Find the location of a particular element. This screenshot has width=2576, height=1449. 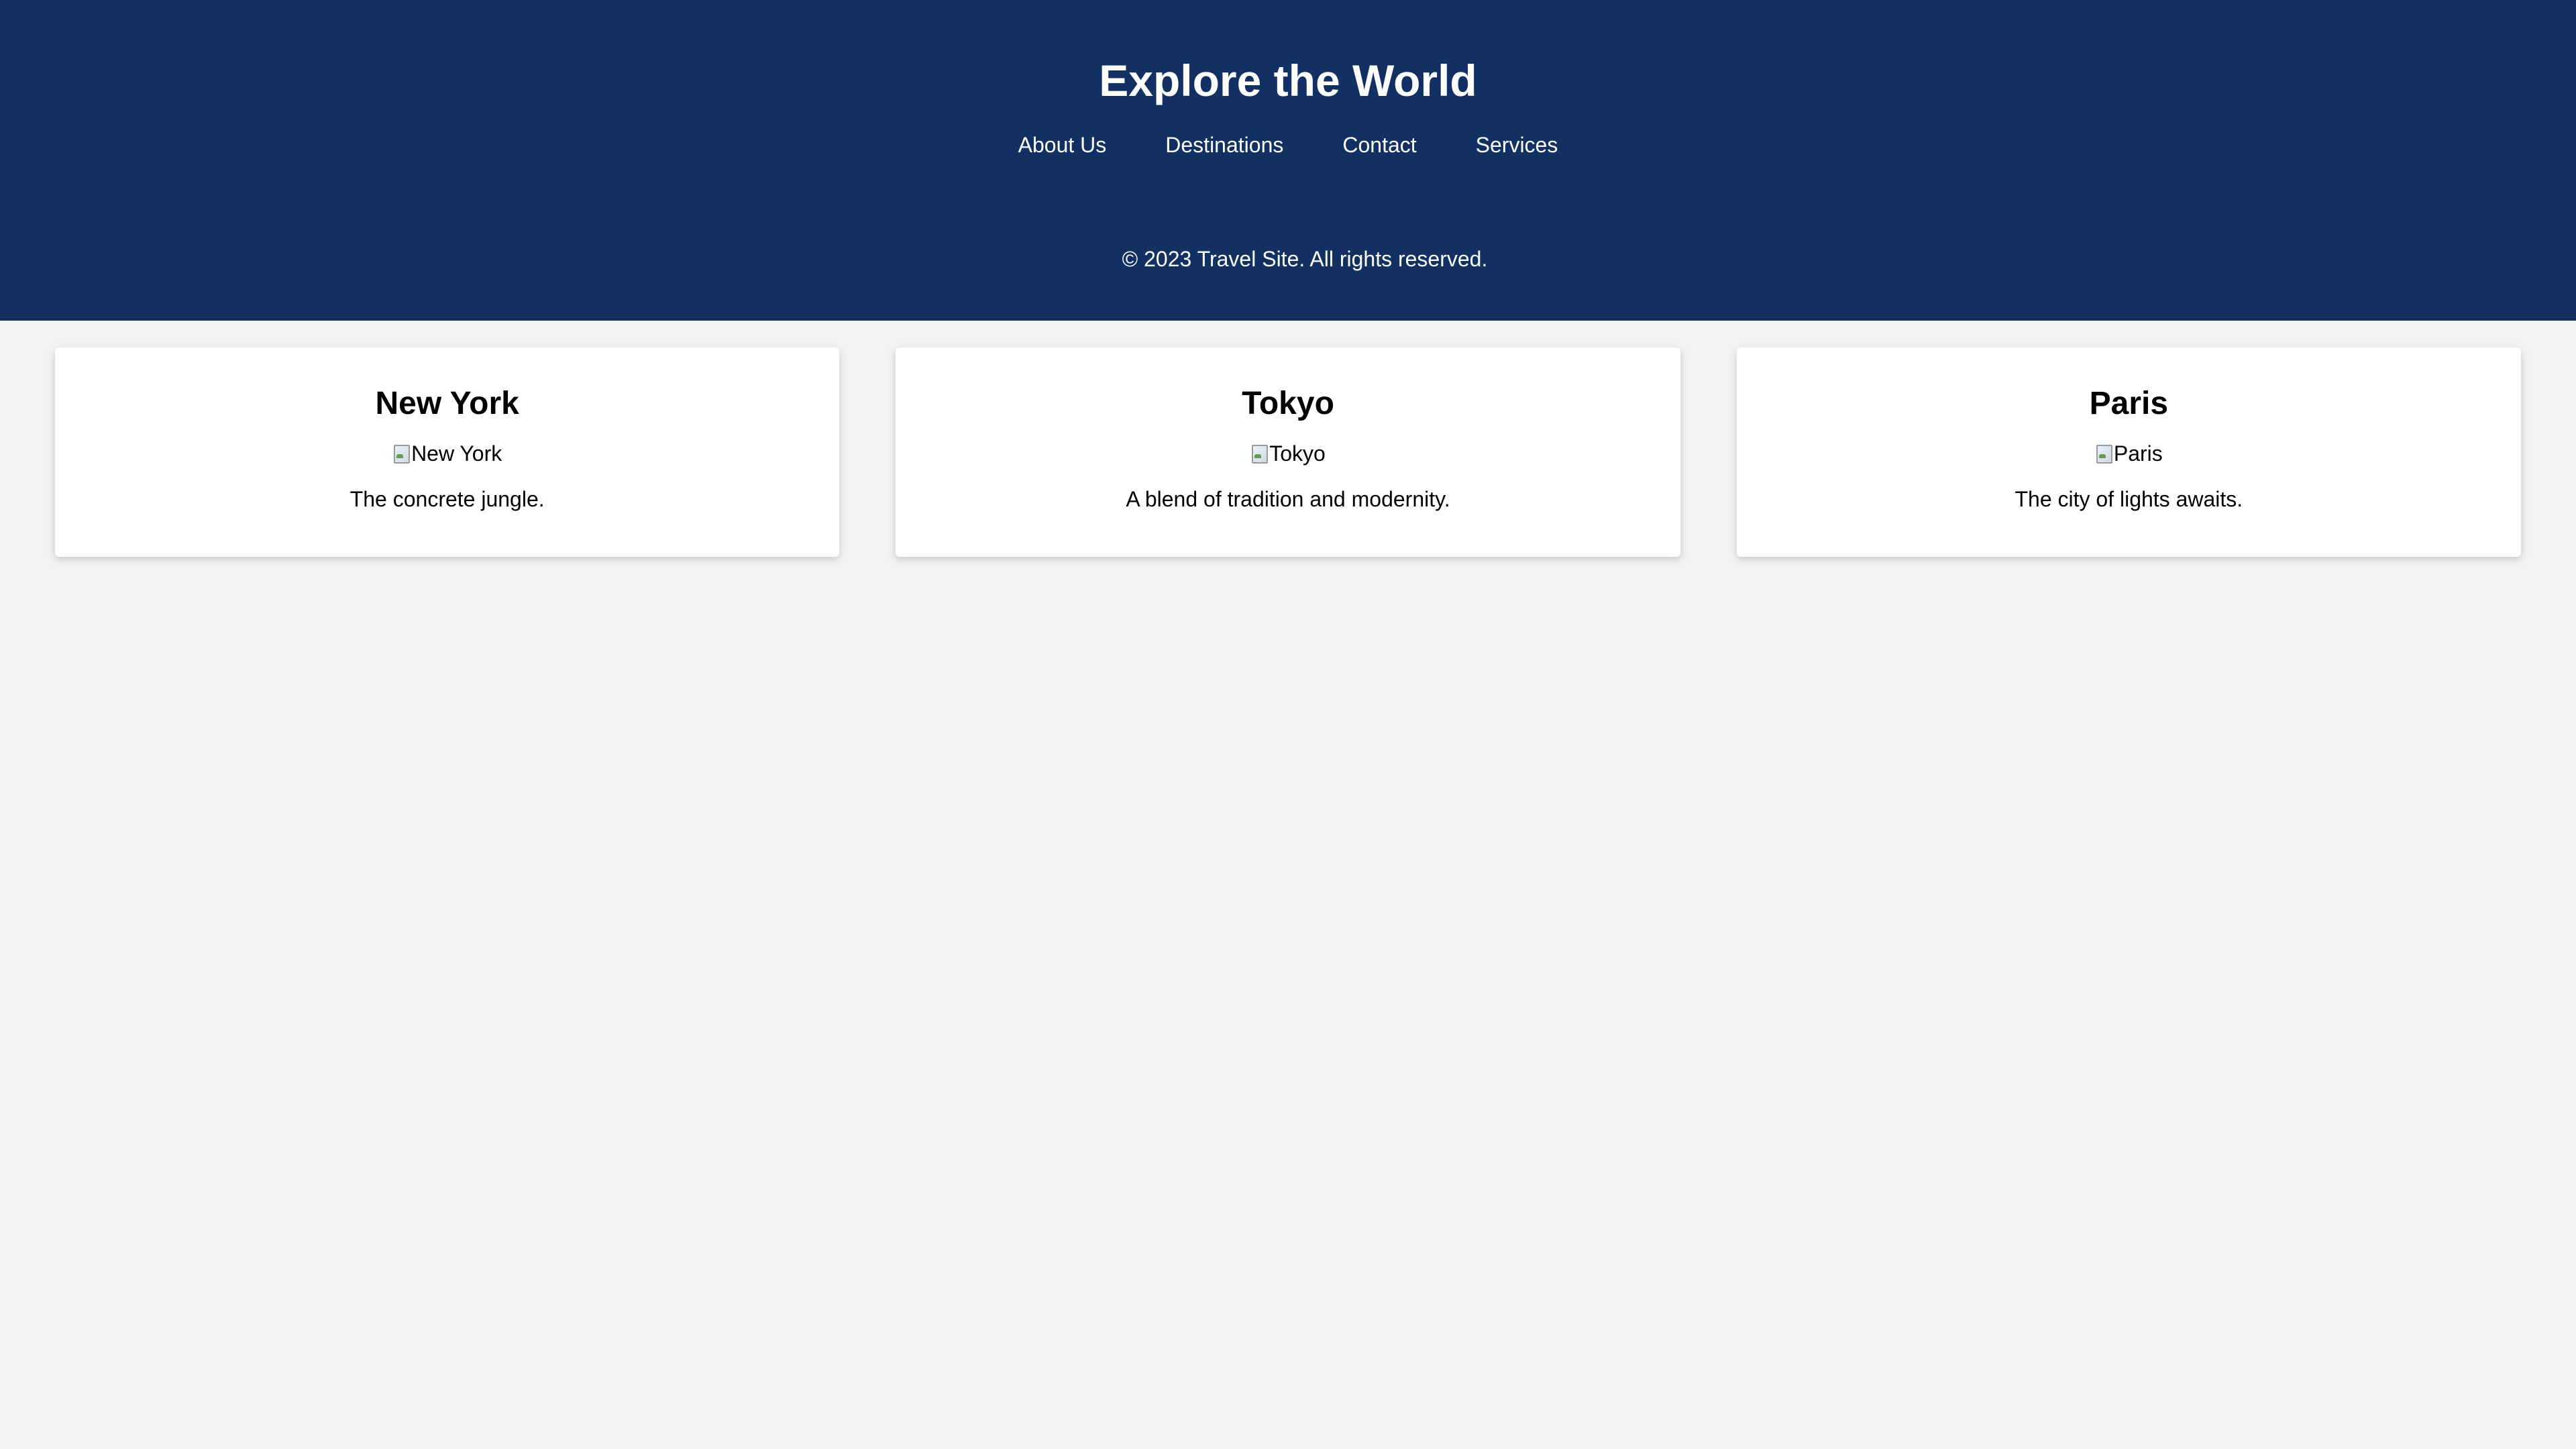

main-nav: About Us Destinations Contact Services is located at coordinates (1288, 144).